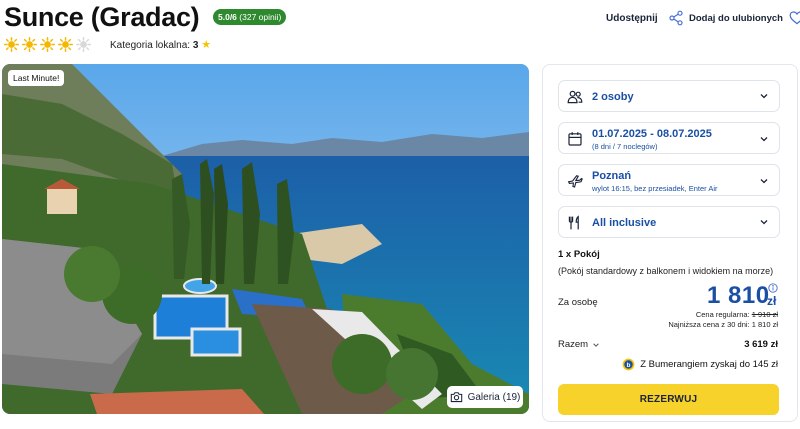 This screenshot has width=800, height=429. What do you see at coordinates (761, 344) in the screenshot?
I see `total-value: 3 619 zł` at bounding box center [761, 344].